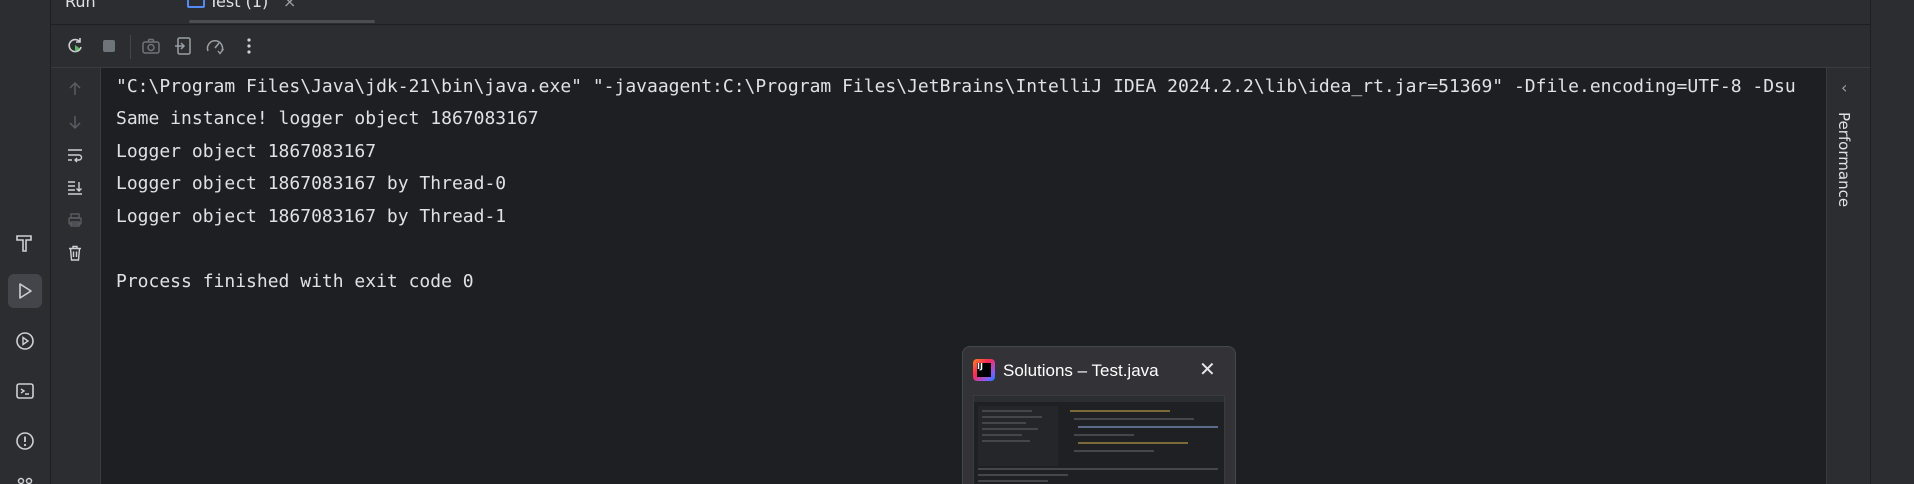 This screenshot has width=1914, height=484. I want to click on next-occurrence-button, so click(75, 122).